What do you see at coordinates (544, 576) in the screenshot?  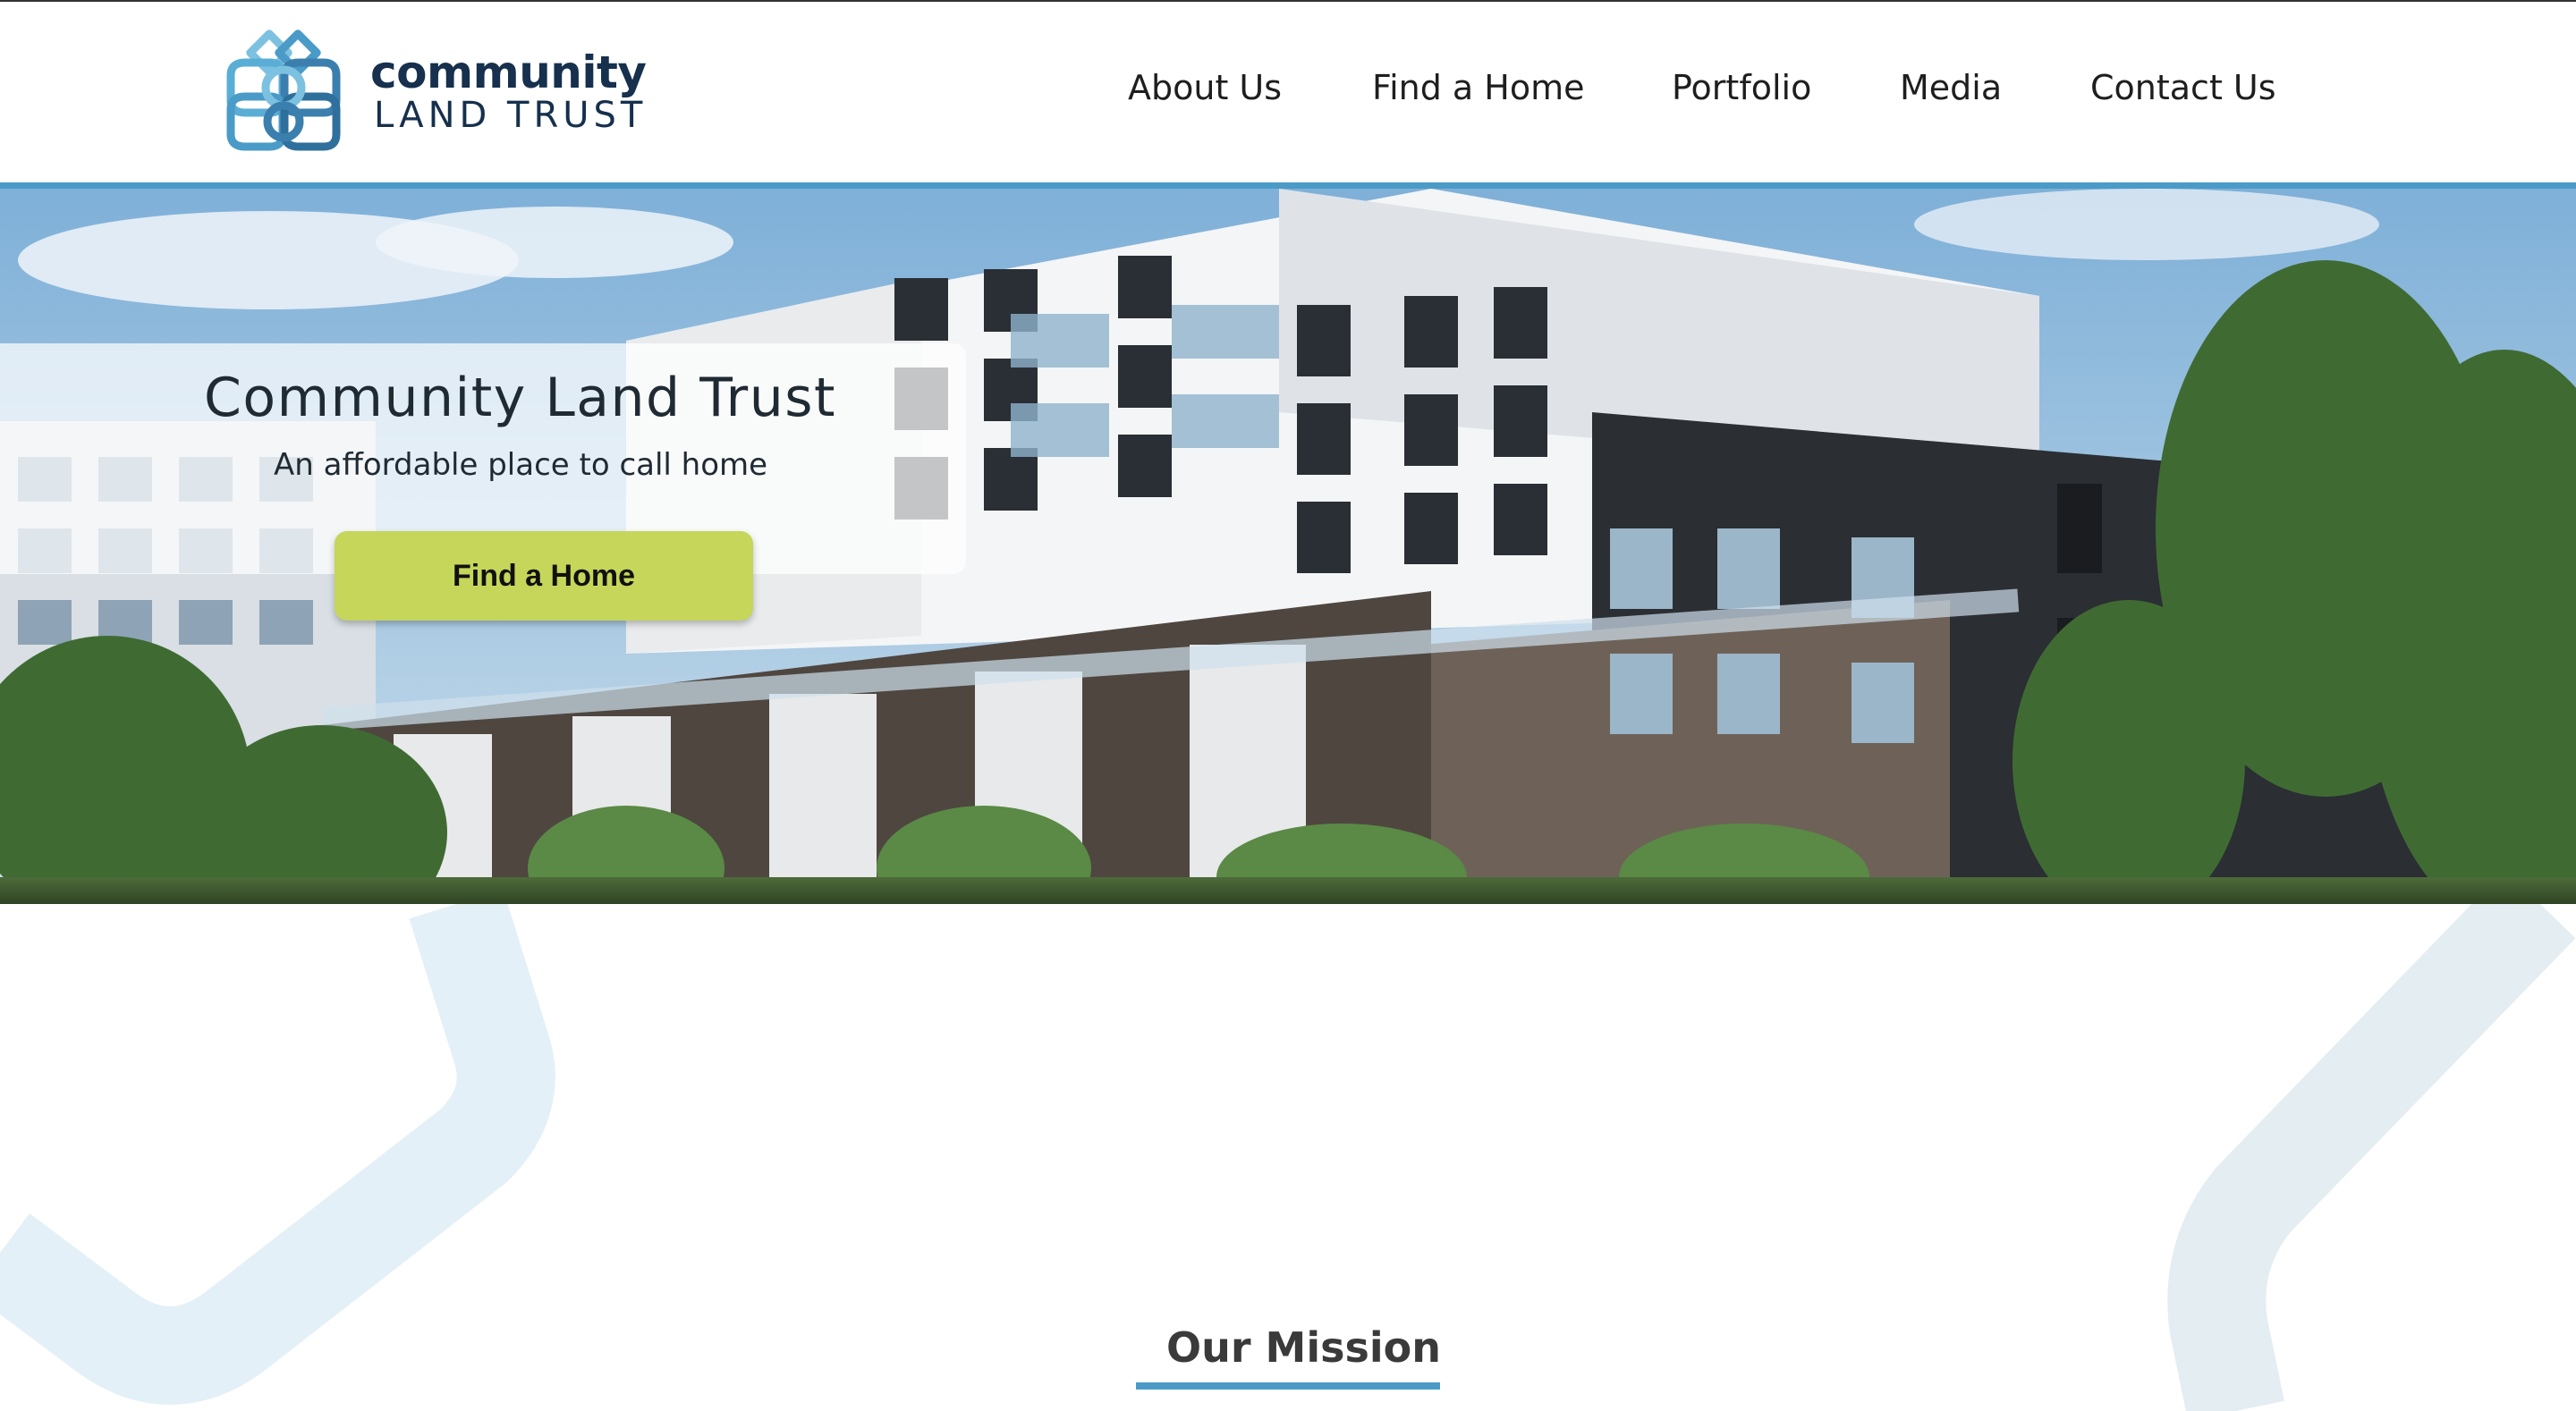 I see `find-a-home-button: Find a Home` at bounding box center [544, 576].